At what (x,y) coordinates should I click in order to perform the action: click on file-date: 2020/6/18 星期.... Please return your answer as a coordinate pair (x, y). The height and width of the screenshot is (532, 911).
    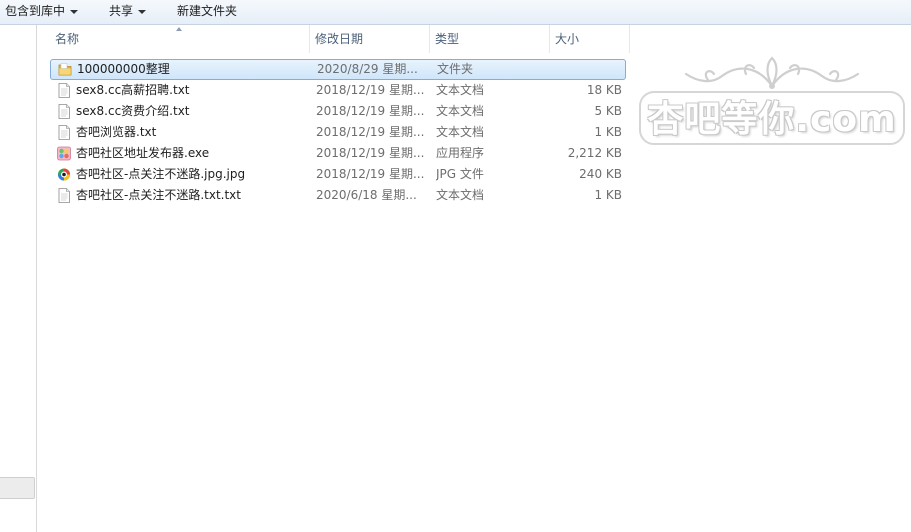
    Looking at the image, I should click on (366, 195).